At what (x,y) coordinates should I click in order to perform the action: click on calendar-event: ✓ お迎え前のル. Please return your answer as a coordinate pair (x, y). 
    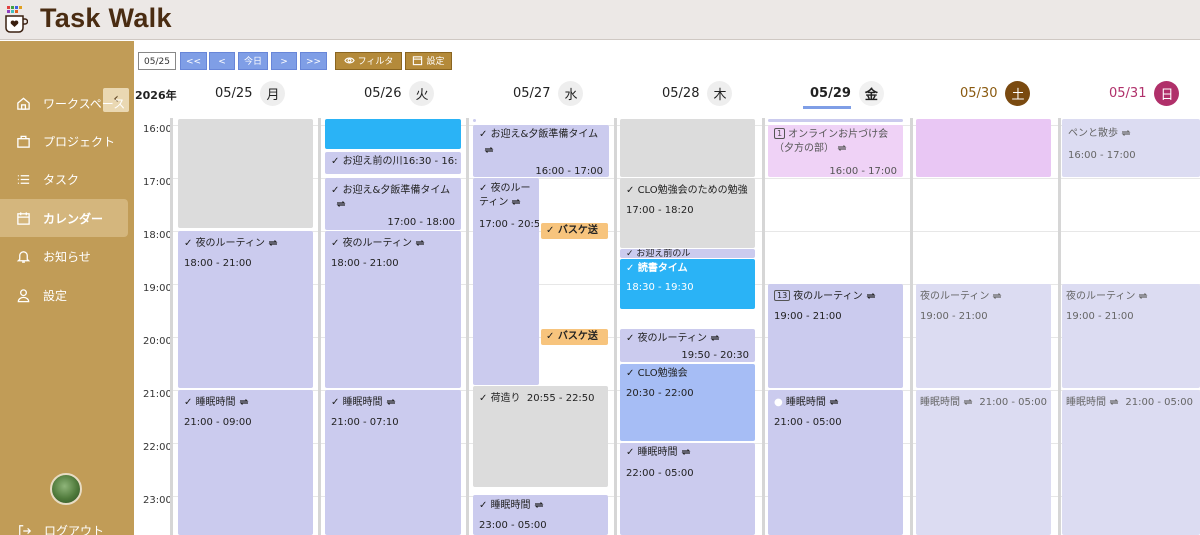
    Looking at the image, I should click on (687, 253).